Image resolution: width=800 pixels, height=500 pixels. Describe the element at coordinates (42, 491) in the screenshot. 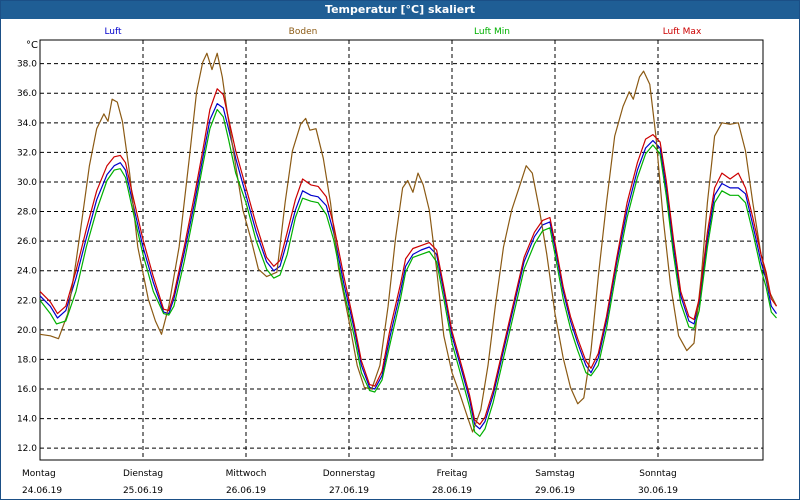

I see `x-tick-date: 24.06.19` at that location.